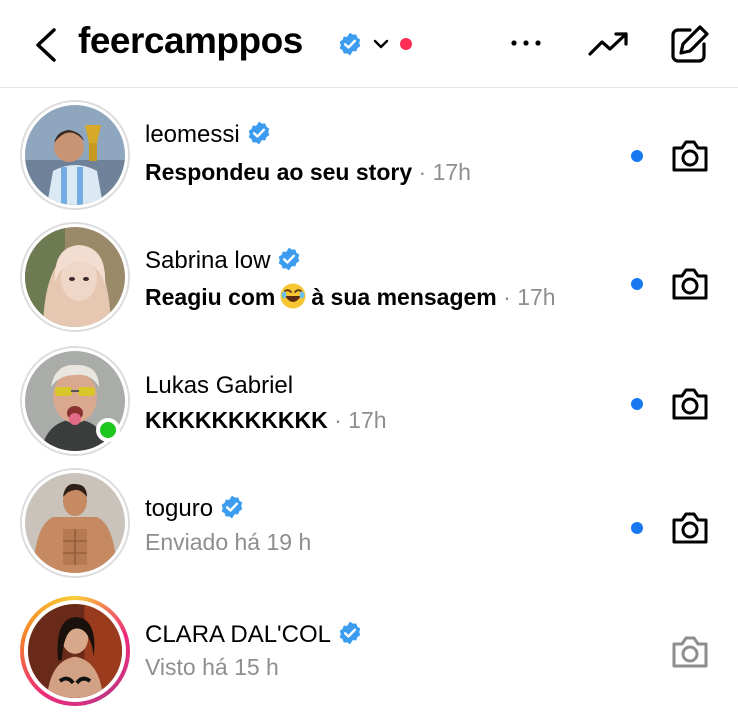  I want to click on conversation-name: leomessi, so click(208, 134).